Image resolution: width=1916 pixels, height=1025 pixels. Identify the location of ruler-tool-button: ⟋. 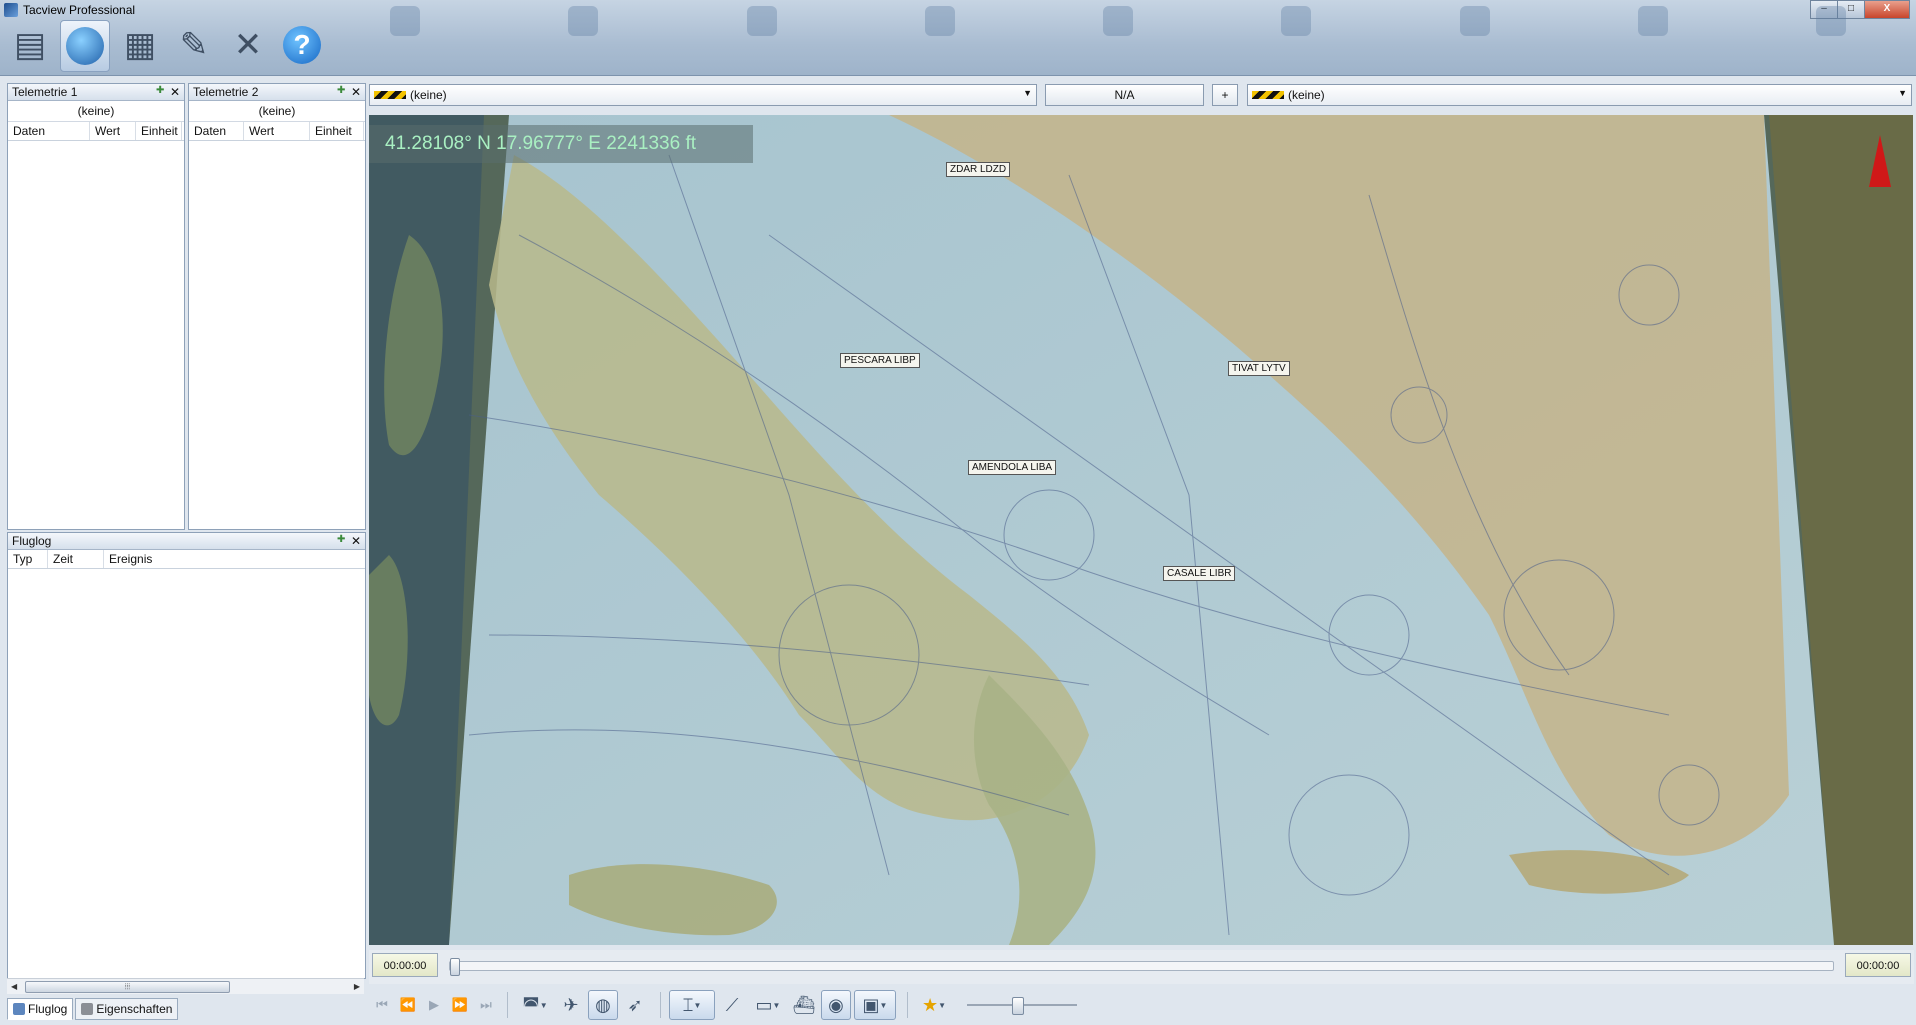
(732, 1005).